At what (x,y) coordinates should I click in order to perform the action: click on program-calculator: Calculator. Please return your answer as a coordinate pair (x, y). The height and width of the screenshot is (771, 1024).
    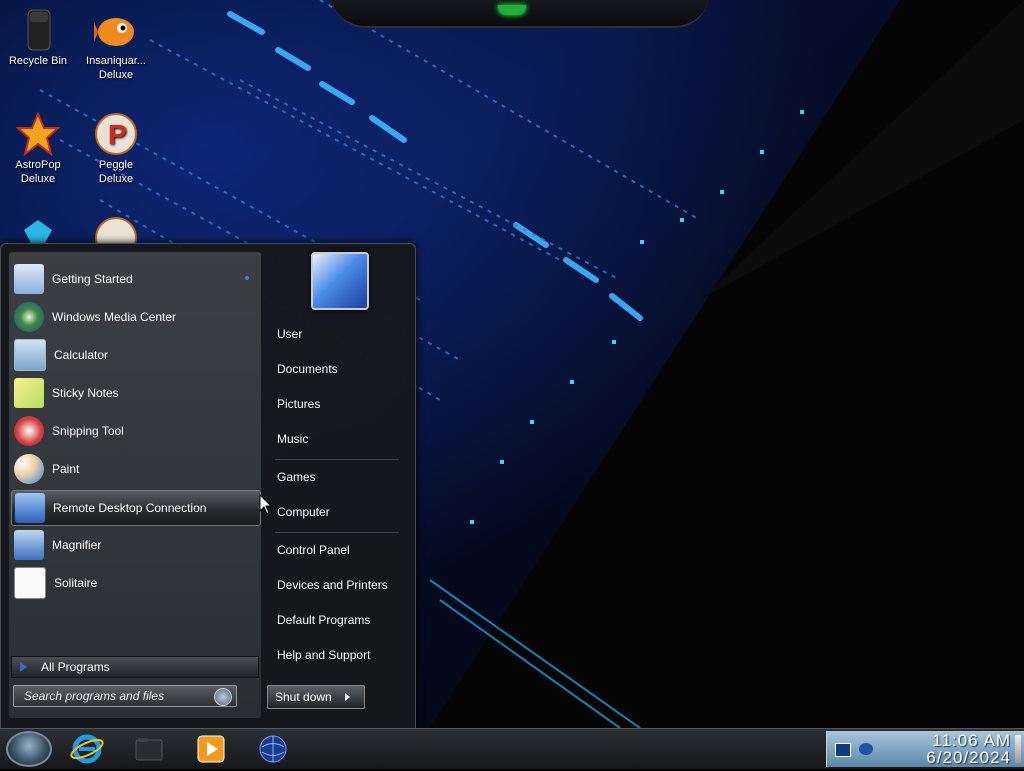
    Looking at the image, I should click on (135, 355).